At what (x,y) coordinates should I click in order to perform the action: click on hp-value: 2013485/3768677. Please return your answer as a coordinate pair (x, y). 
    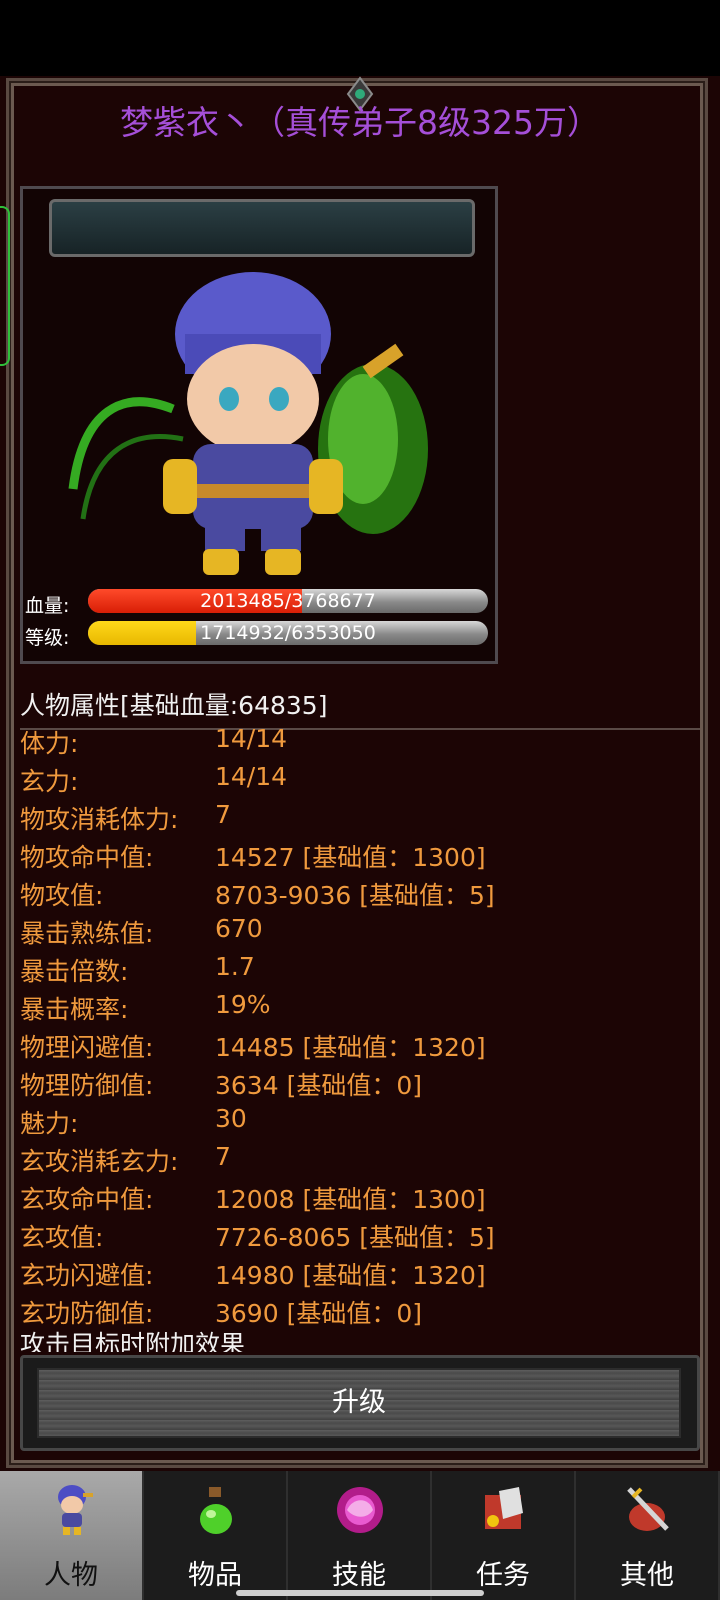
    Looking at the image, I should click on (288, 601).